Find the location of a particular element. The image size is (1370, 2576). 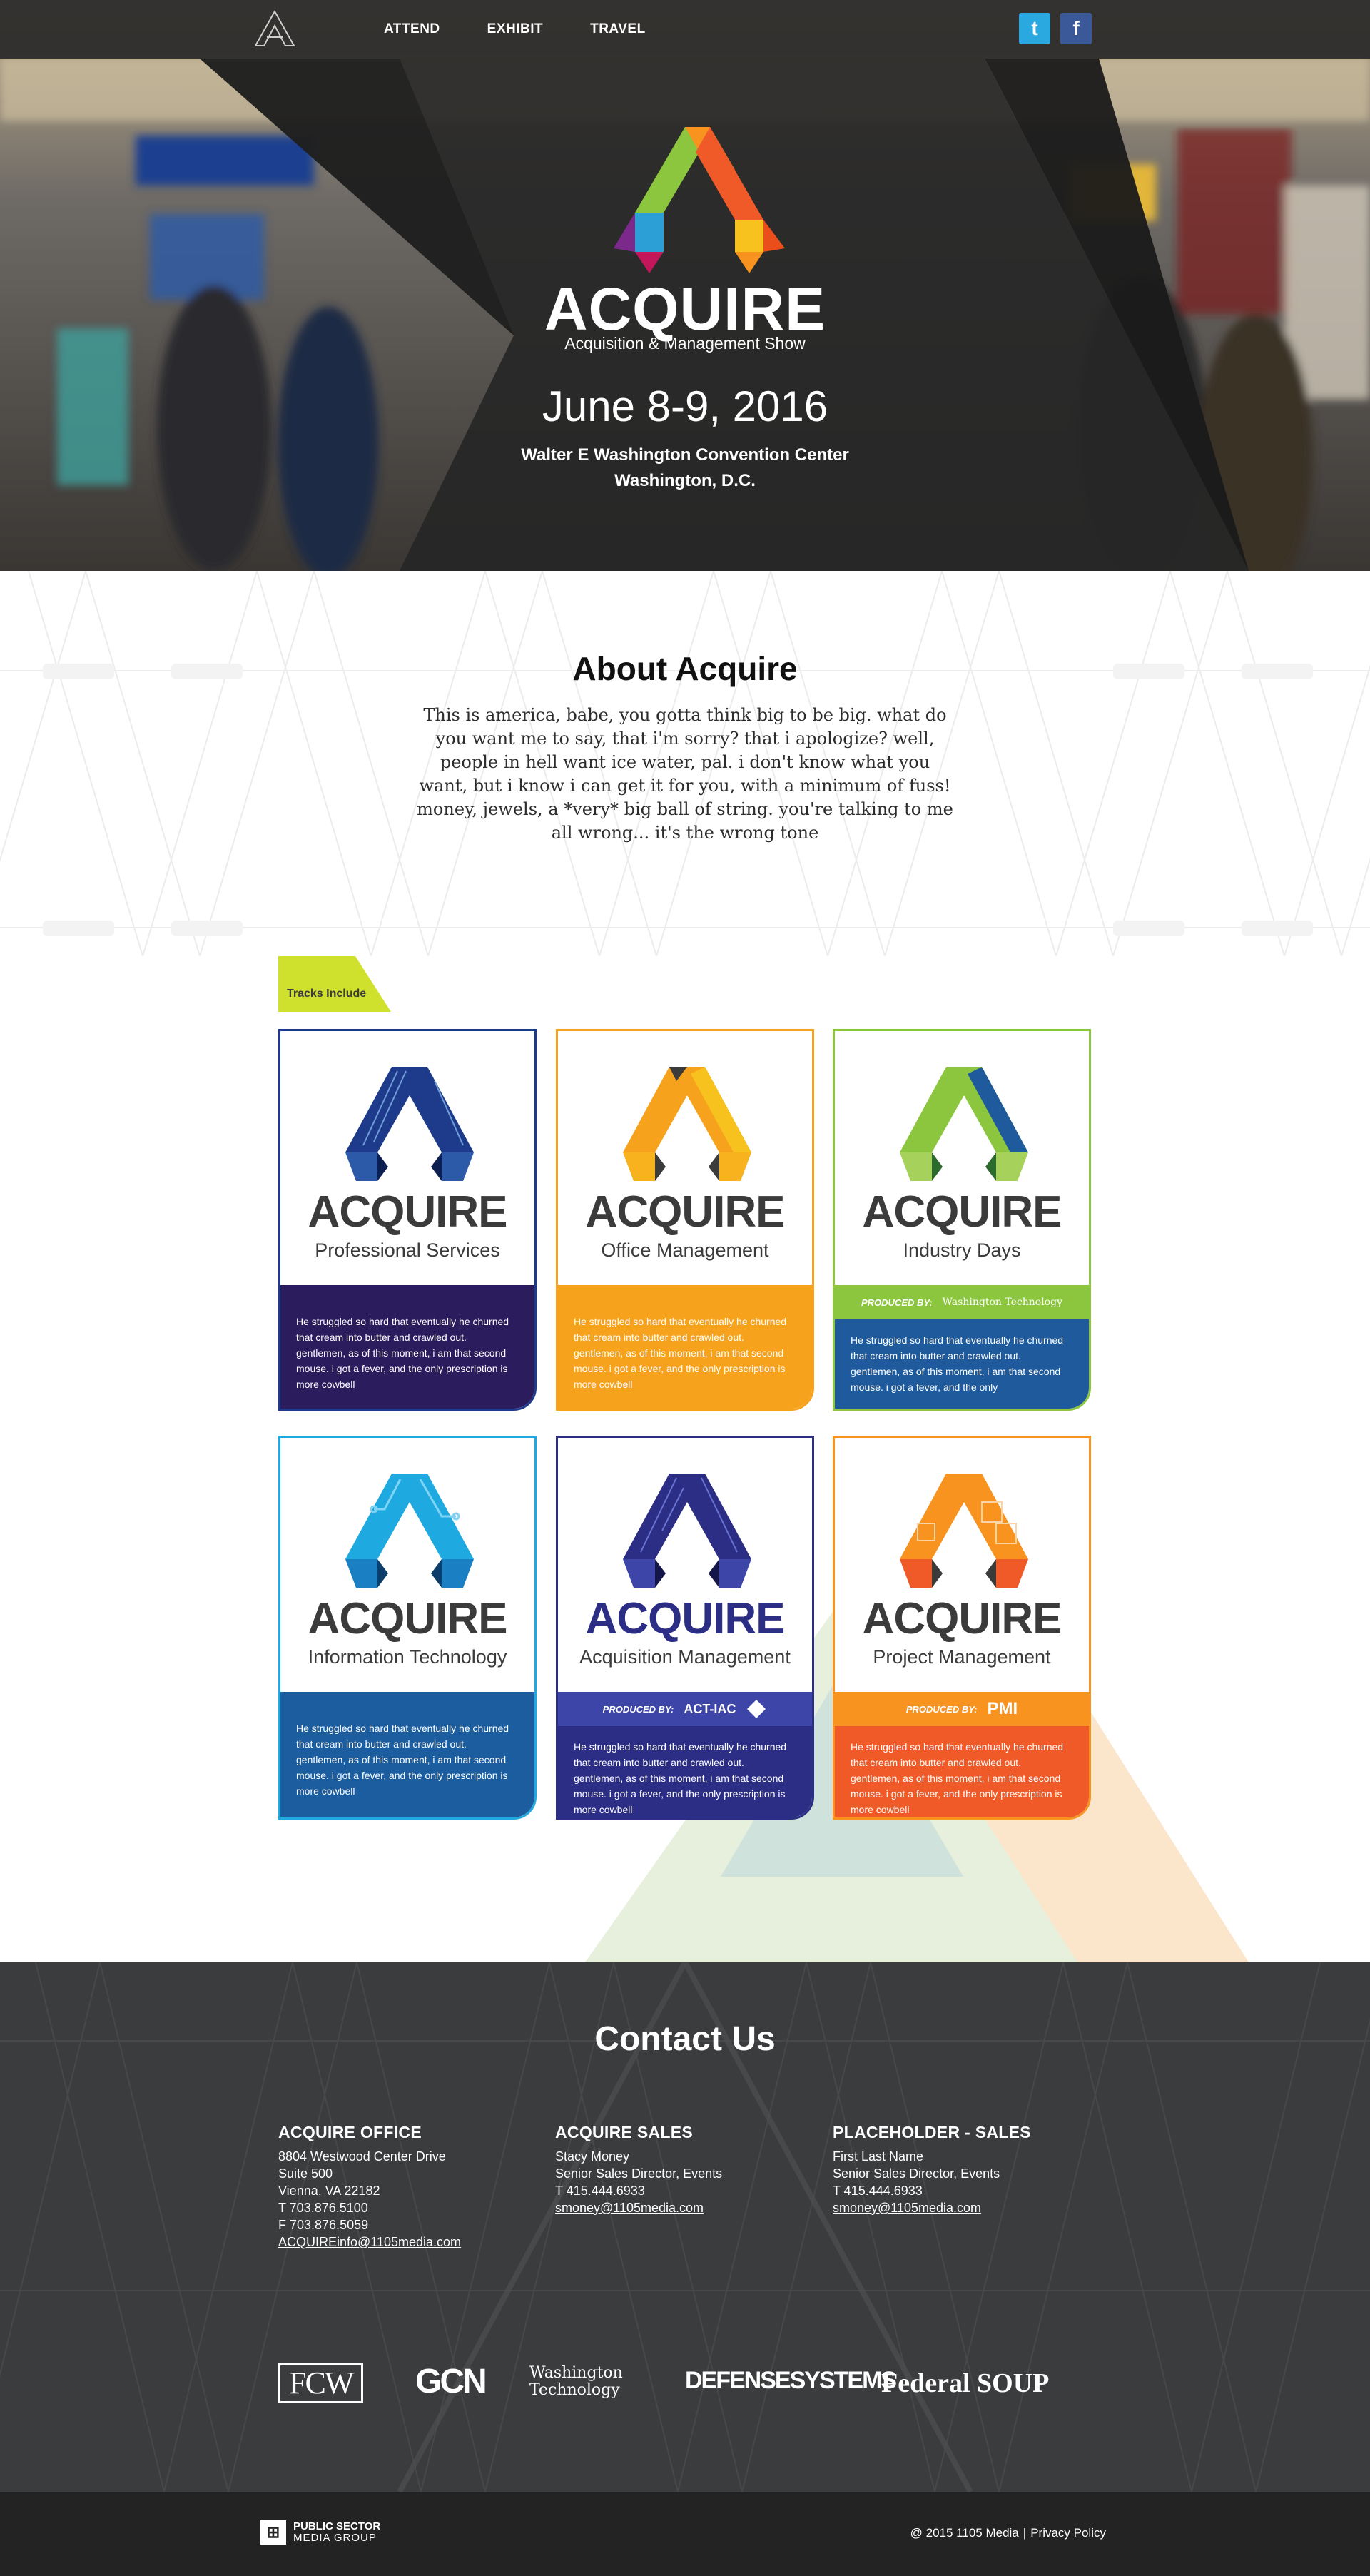

placeholder-phone: T 415.444.6933 is located at coordinates (878, 2191).